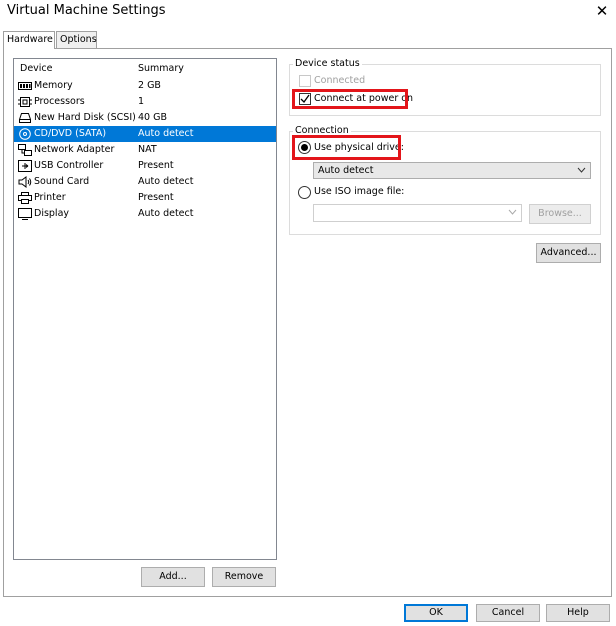  I want to click on iso-path-combo, so click(417, 213).